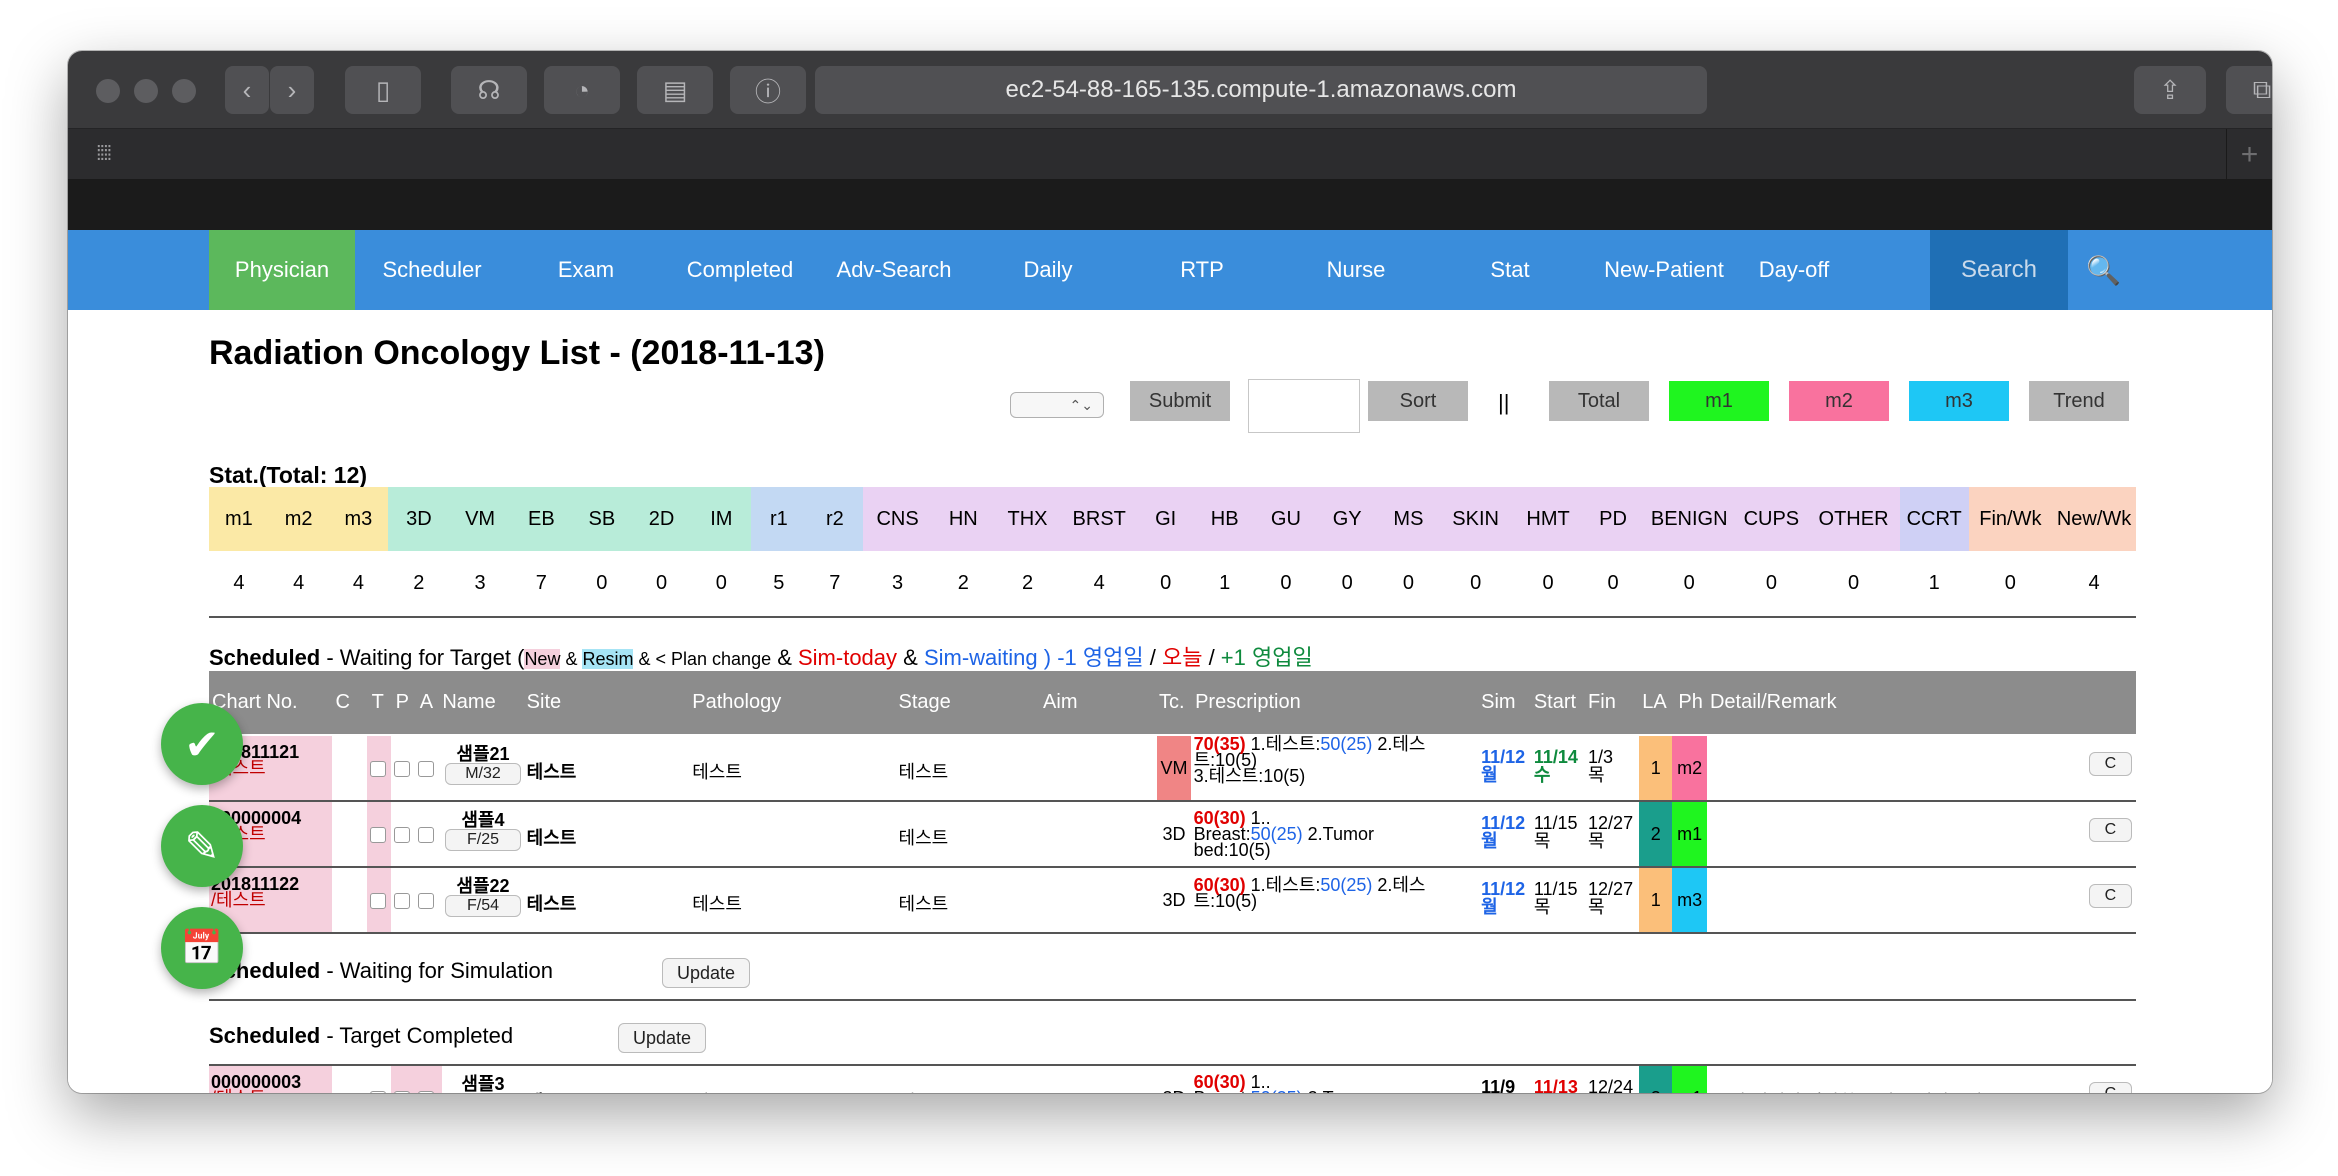  What do you see at coordinates (1356, 270) in the screenshot?
I see `nav-nurse: Nurse` at bounding box center [1356, 270].